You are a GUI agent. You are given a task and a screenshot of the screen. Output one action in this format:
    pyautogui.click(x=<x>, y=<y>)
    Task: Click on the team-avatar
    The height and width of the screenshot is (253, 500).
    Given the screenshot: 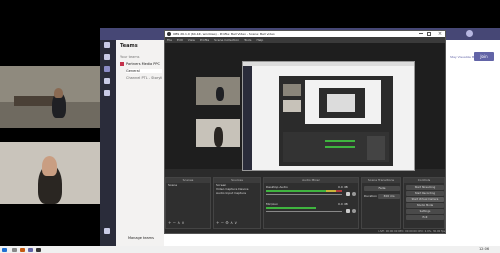 What is the action you would take?
    pyautogui.click(x=122, y=64)
    